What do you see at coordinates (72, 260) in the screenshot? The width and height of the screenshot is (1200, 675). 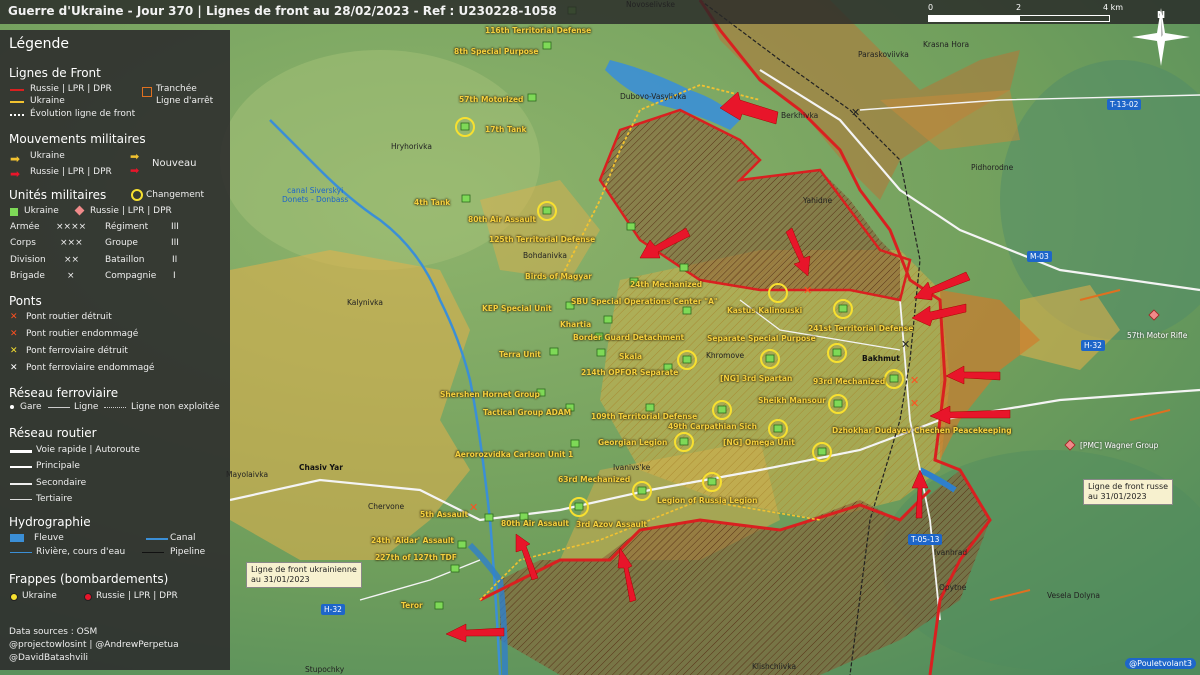 I see `echelon-symbol: ××` at bounding box center [72, 260].